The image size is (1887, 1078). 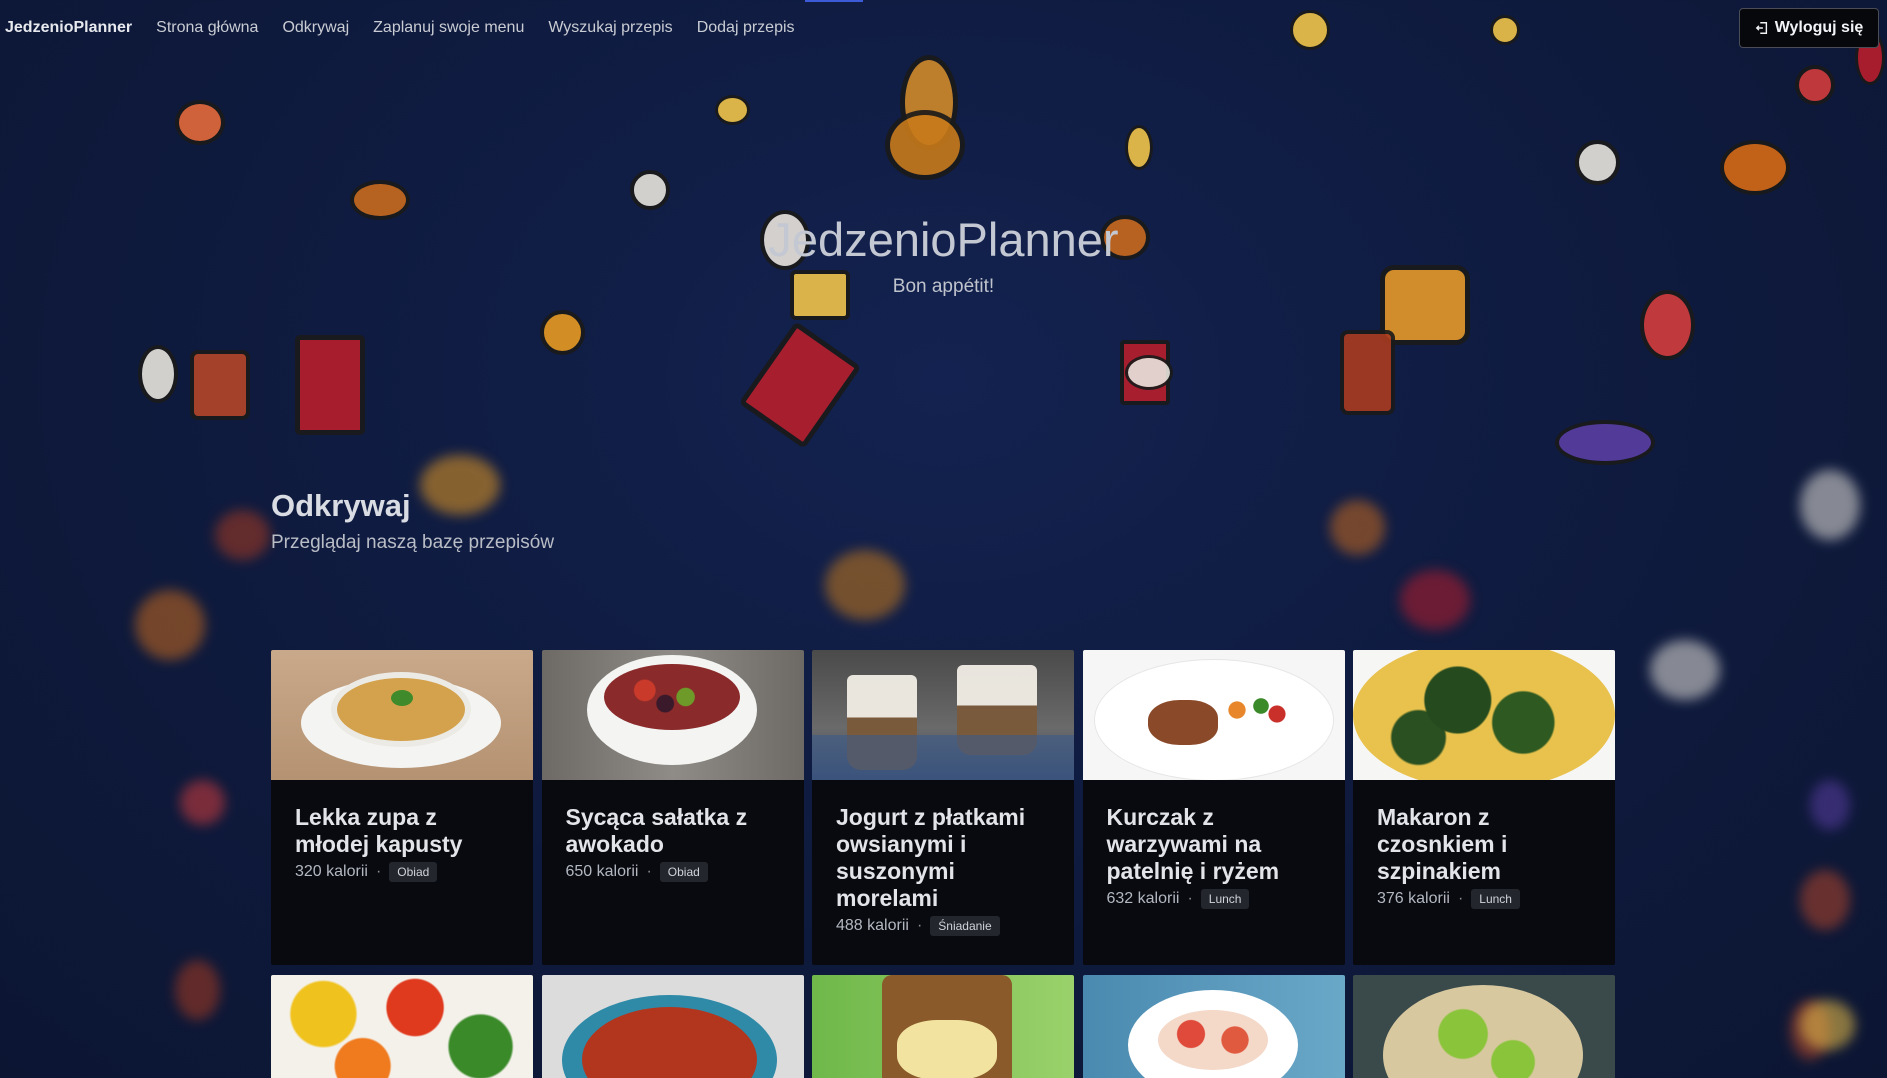 What do you see at coordinates (331, 871) in the screenshot?
I see `recipe-calories: 320 kalorii` at bounding box center [331, 871].